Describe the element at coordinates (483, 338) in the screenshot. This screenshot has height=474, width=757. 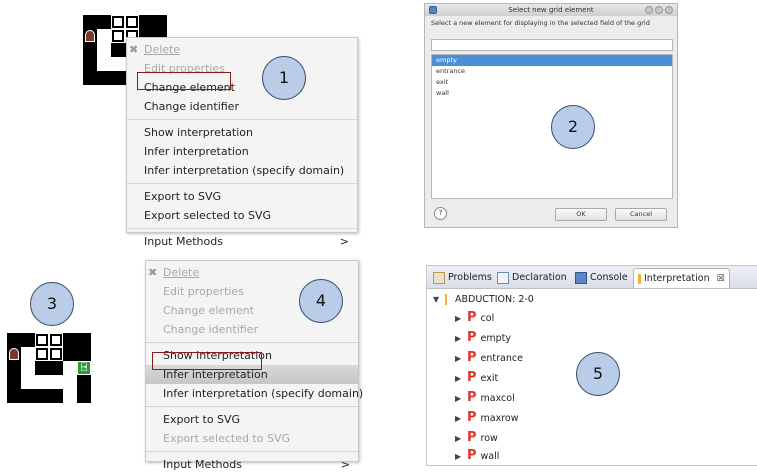
I see `tree-item-empty: ▶ Pempty` at that location.